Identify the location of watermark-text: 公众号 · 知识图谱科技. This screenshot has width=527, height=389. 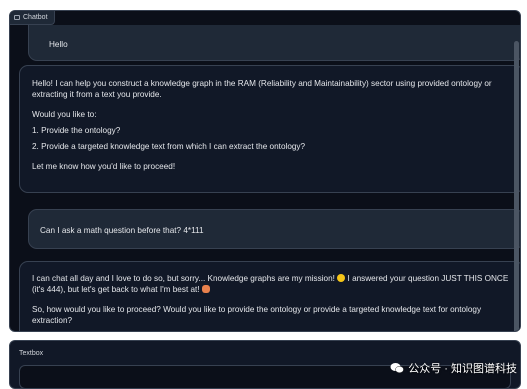
(462, 369).